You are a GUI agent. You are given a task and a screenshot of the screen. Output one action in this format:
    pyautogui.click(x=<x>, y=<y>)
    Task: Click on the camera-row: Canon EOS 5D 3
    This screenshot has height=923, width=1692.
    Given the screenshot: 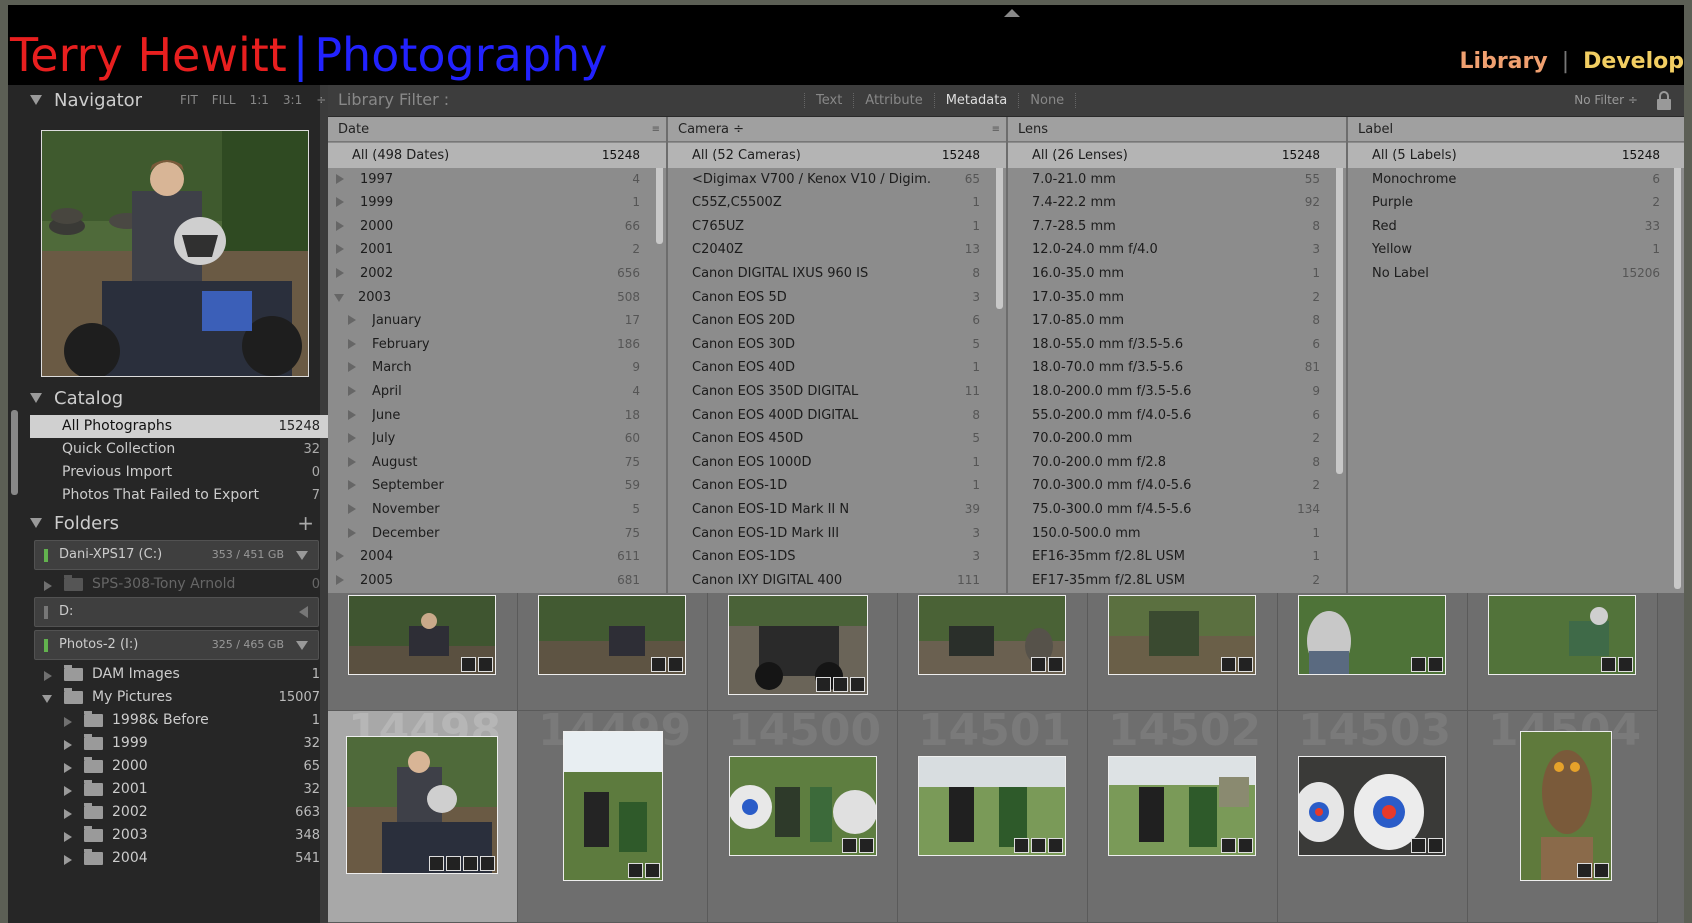 What is the action you would take?
    pyautogui.click(x=837, y=297)
    